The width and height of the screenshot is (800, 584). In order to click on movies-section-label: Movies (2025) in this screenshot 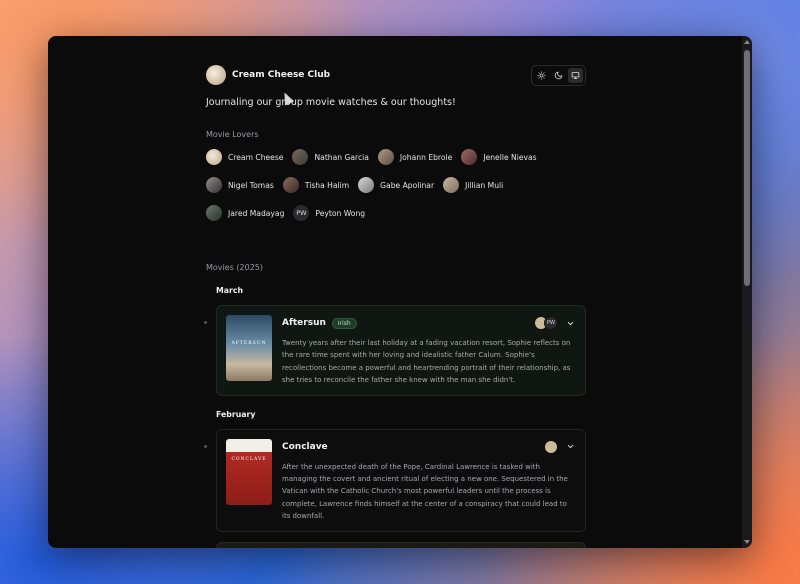, I will do `click(234, 267)`.